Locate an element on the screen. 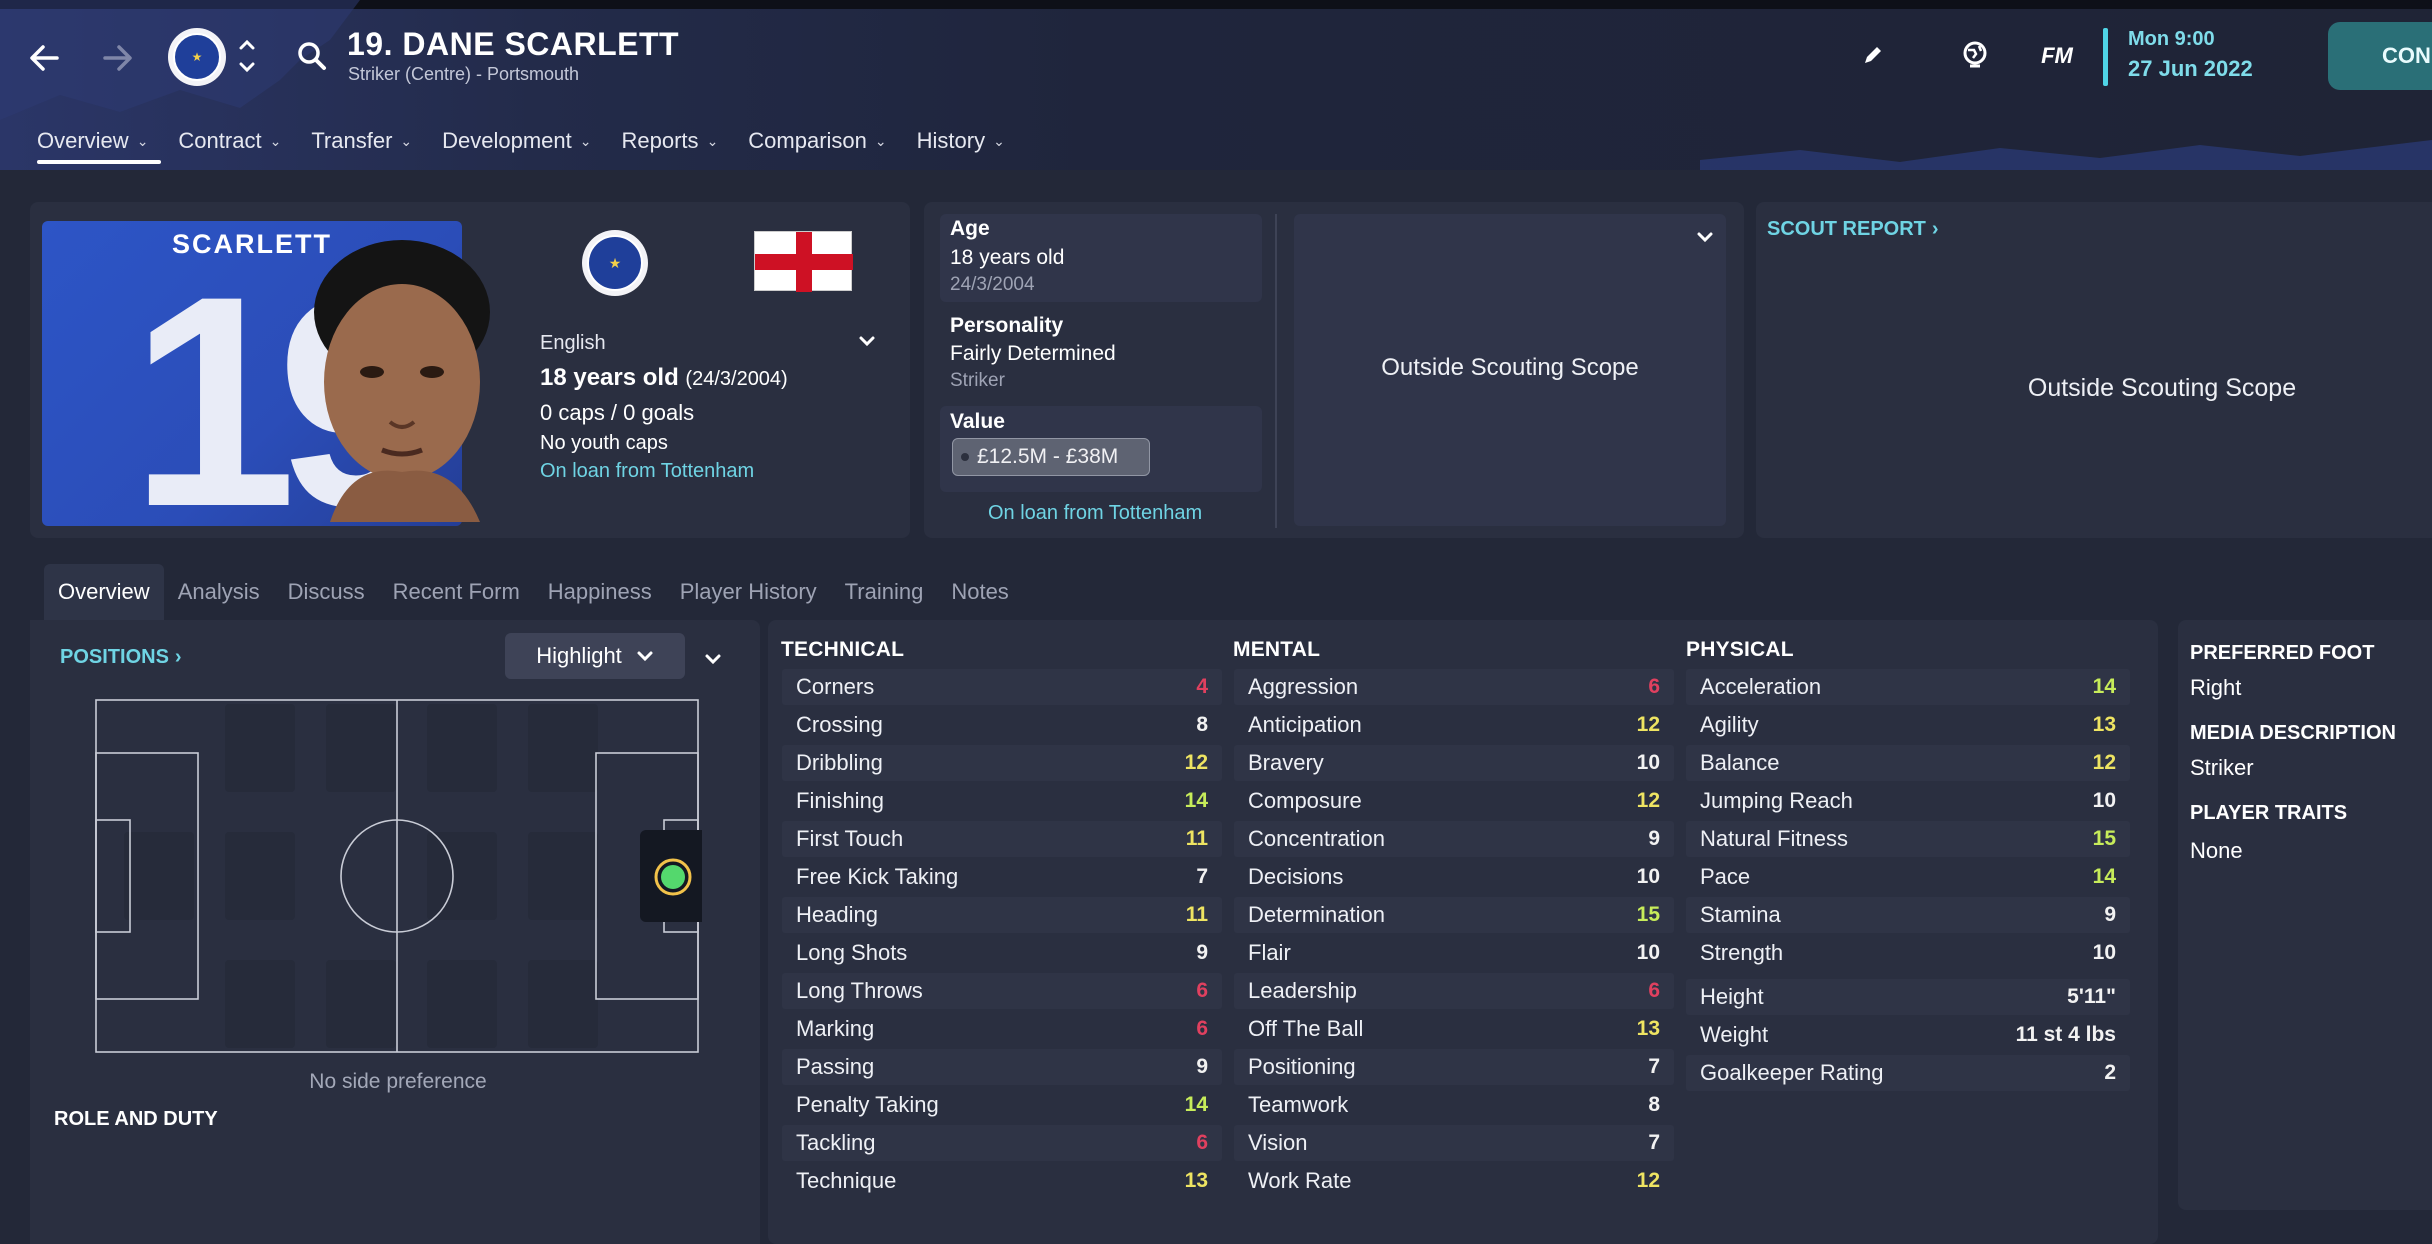  attribute-row-marking: Marking 6 is located at coordinates (1002, 1029).